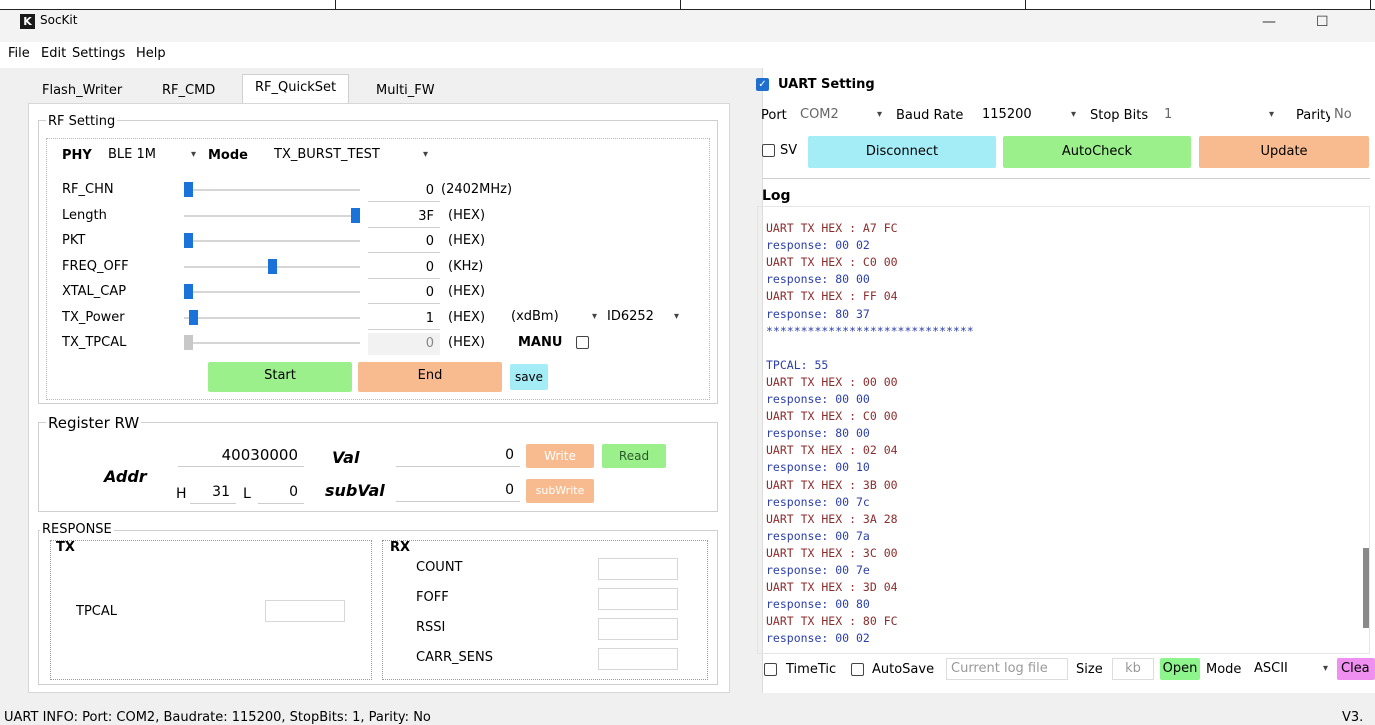 The width and height of the screenshot is (1375, 725). Describe the element at coordinates (241, 456) in the screenshot. I see `addr-input: 40030000` at that location.